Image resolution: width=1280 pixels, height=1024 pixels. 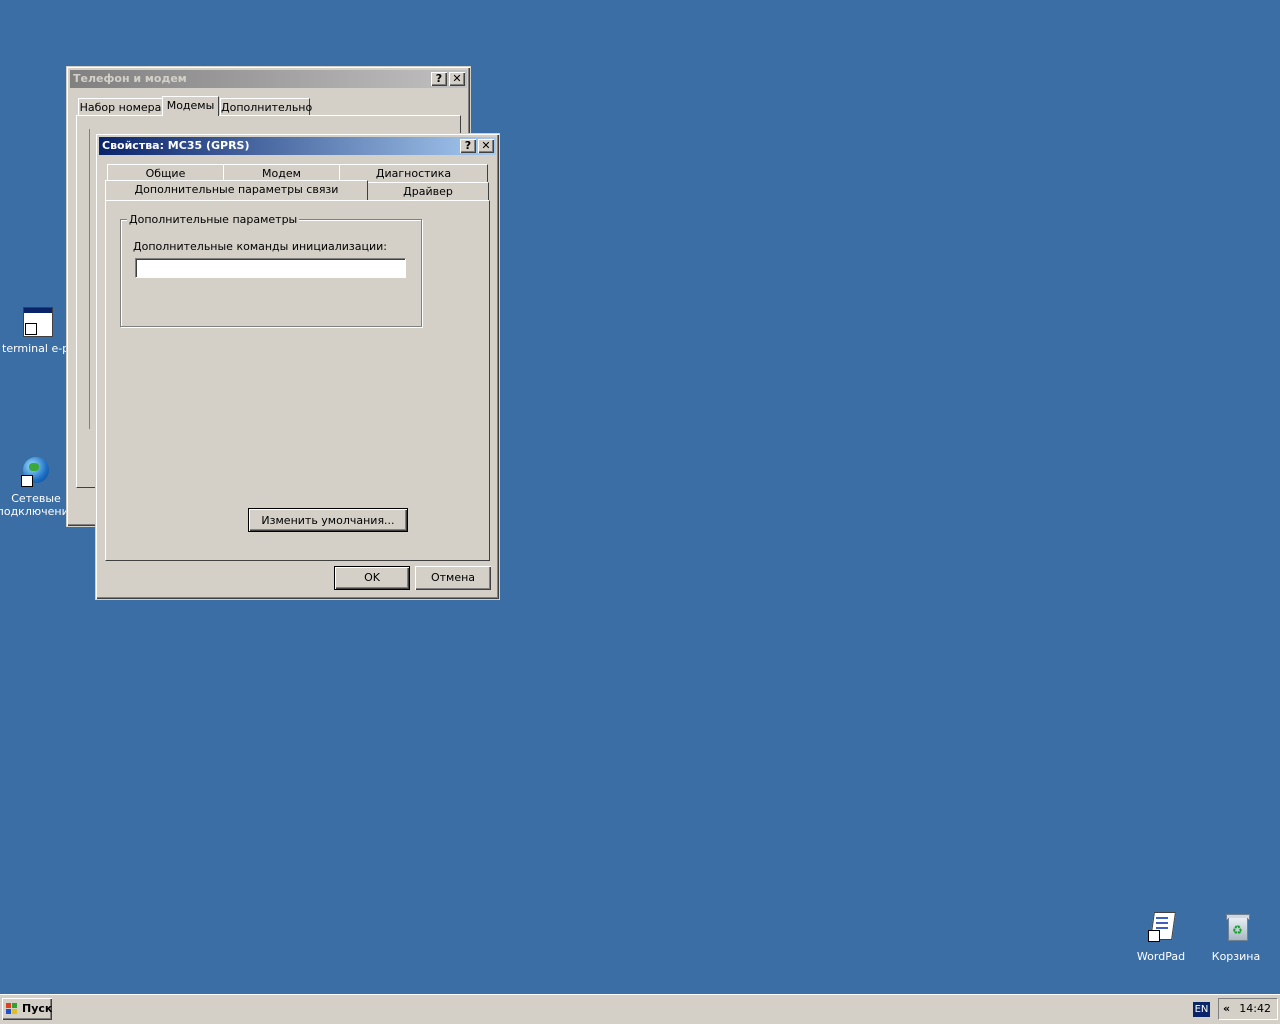 I want to click on language-indicator: EN, so click(x=1201, y=1009).